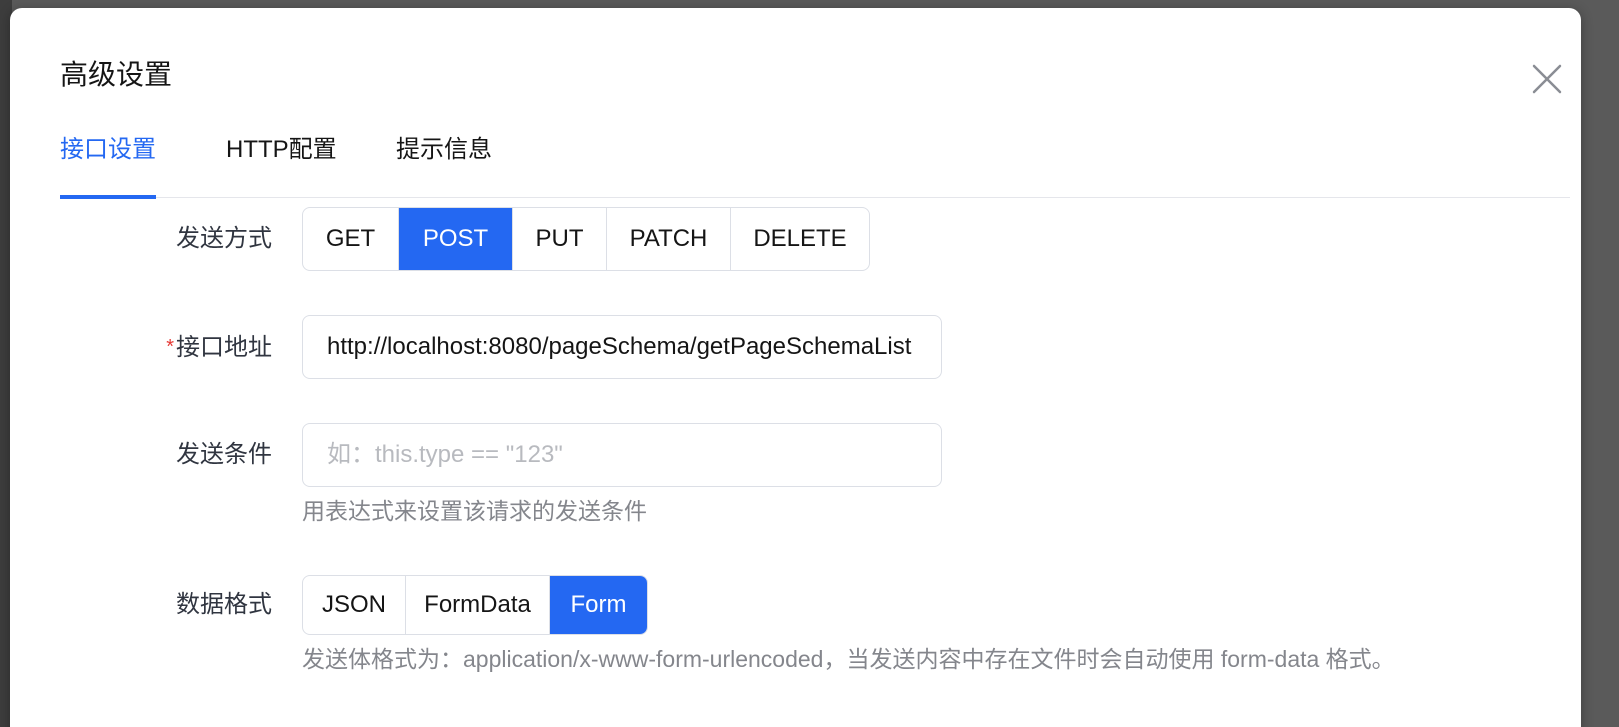 This screenshot has height=727, width=1619. I want to click on tab-http-config: HTTP配置, so click(281, 165).